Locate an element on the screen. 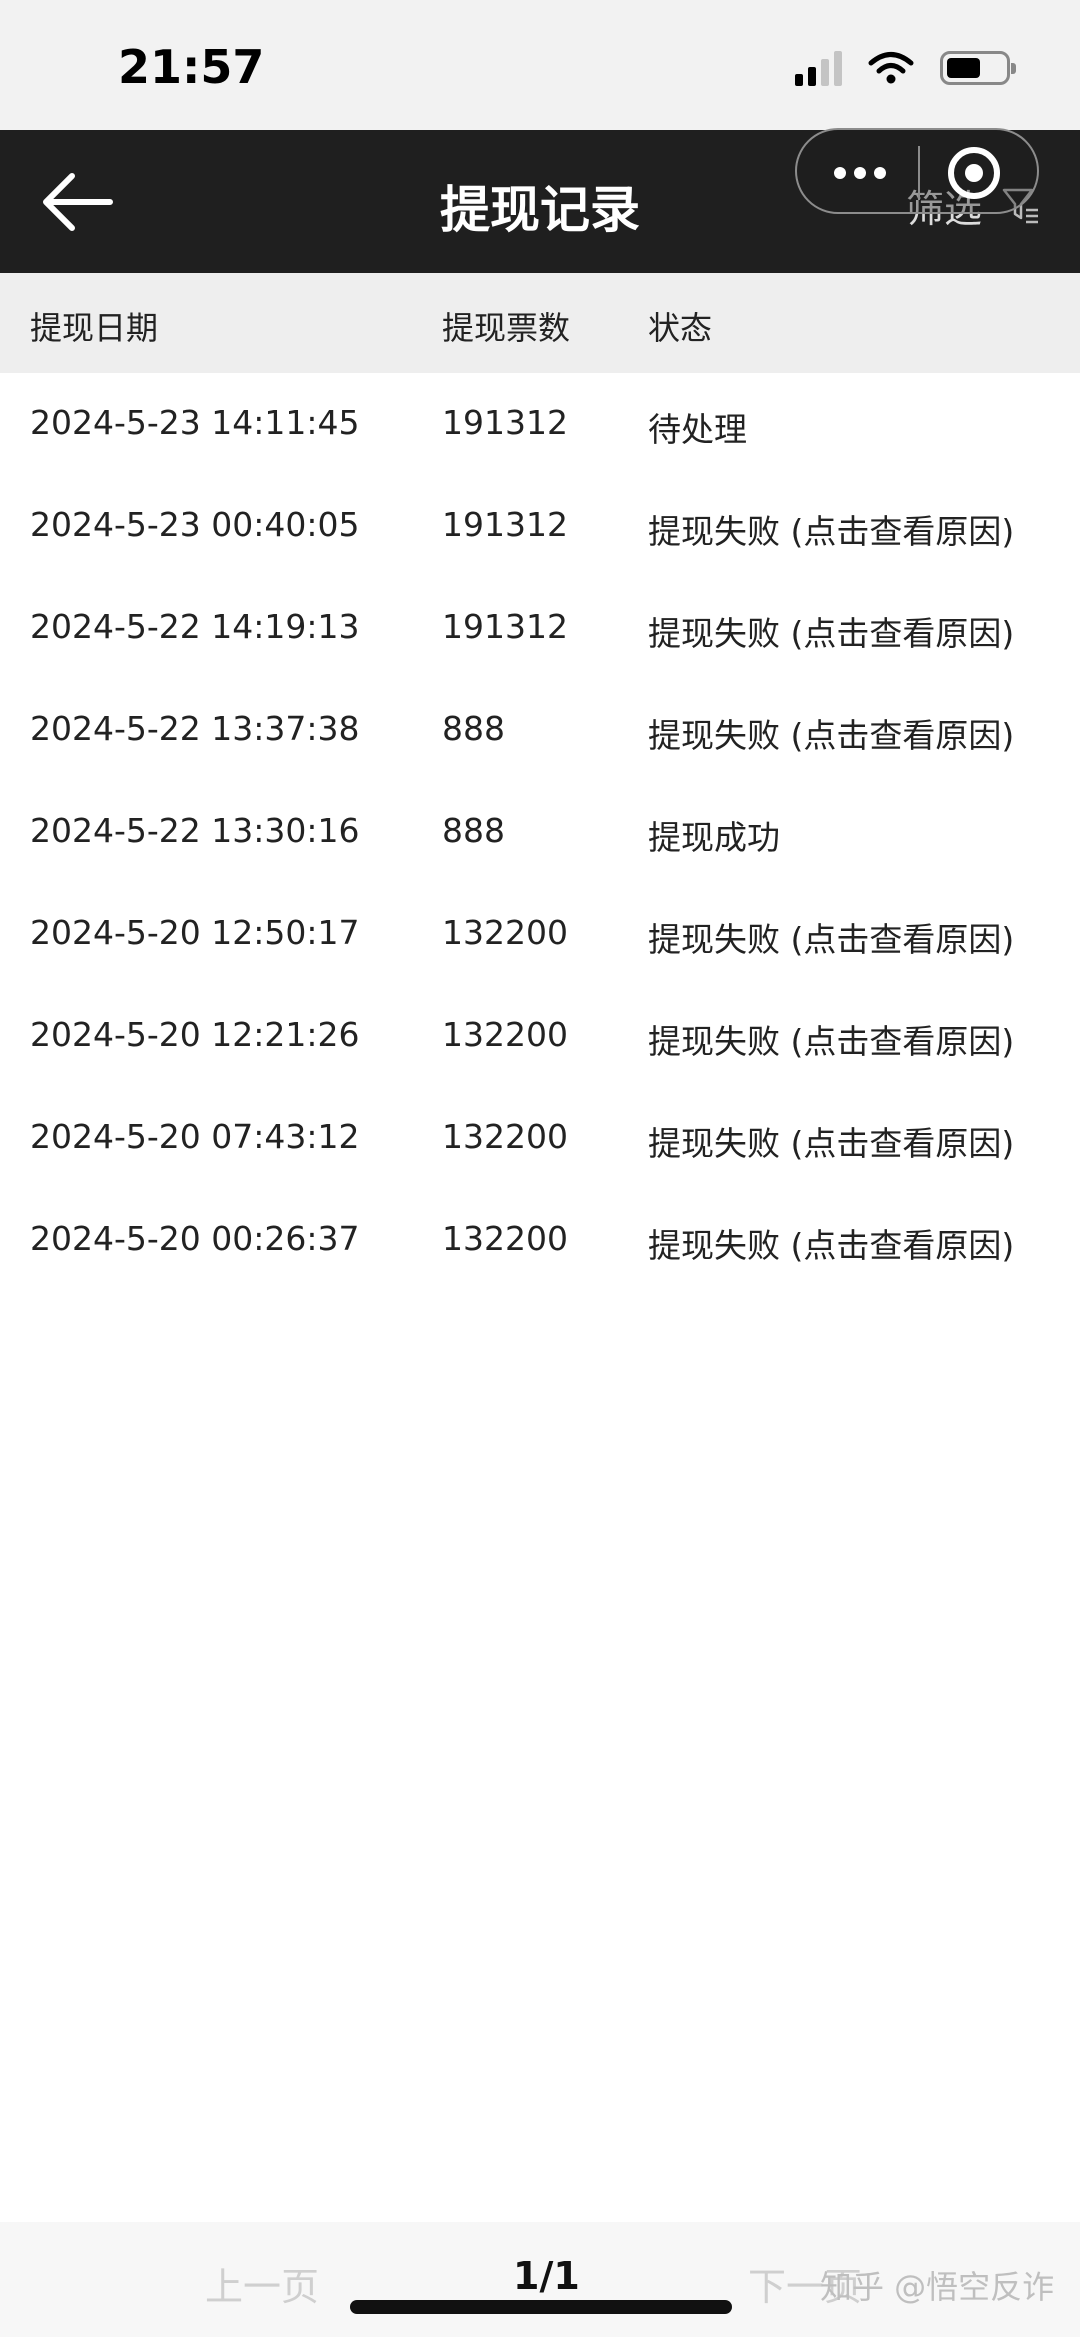 The image size is (1080, 2337). row-date: 2024-5-22 13:37:38 is located at coordinates (195, 728).